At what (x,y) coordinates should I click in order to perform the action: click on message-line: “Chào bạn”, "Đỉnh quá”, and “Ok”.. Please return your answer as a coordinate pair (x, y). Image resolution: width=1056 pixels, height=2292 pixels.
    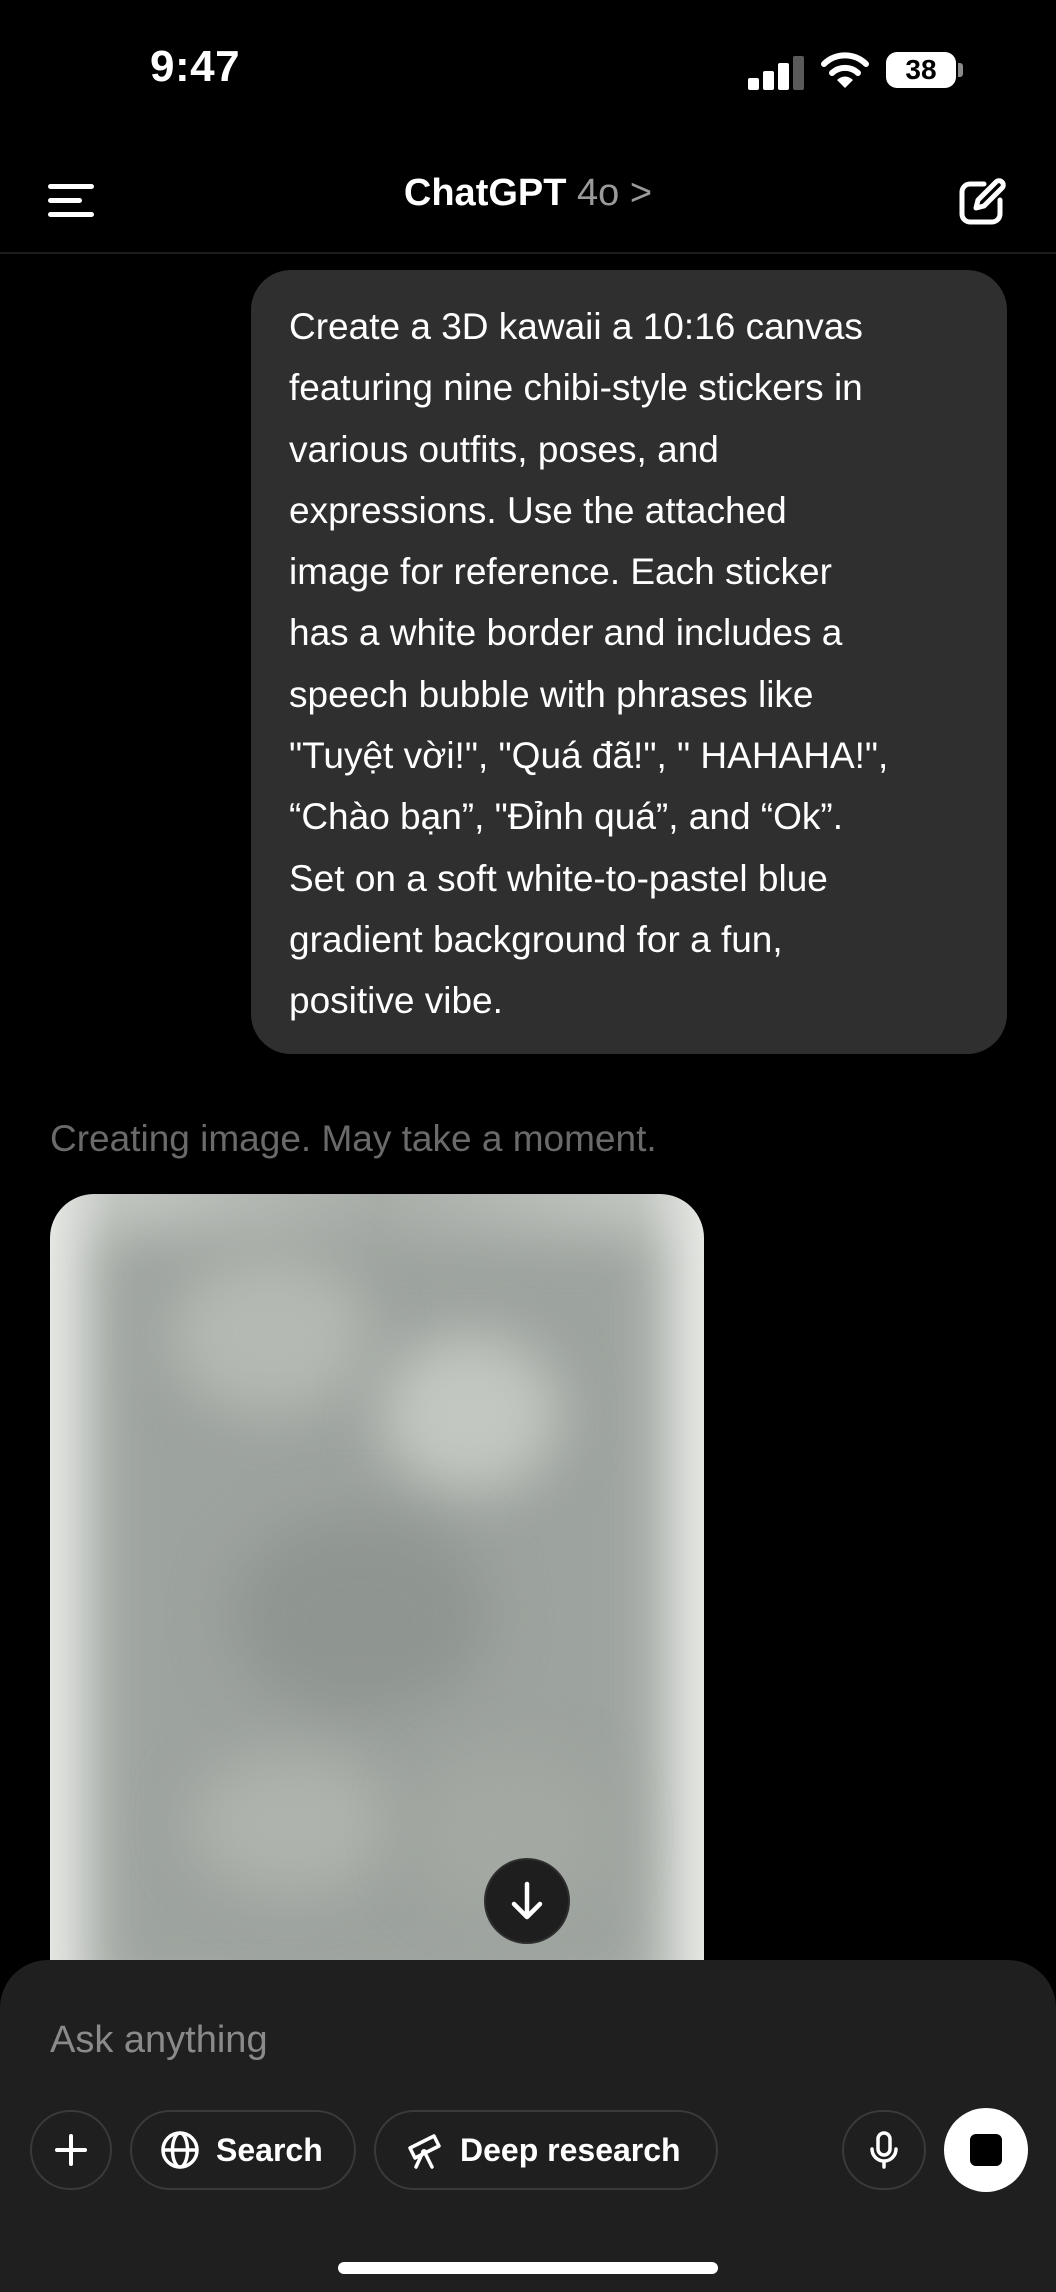
    Looking at the image, I should click on (566, 817).